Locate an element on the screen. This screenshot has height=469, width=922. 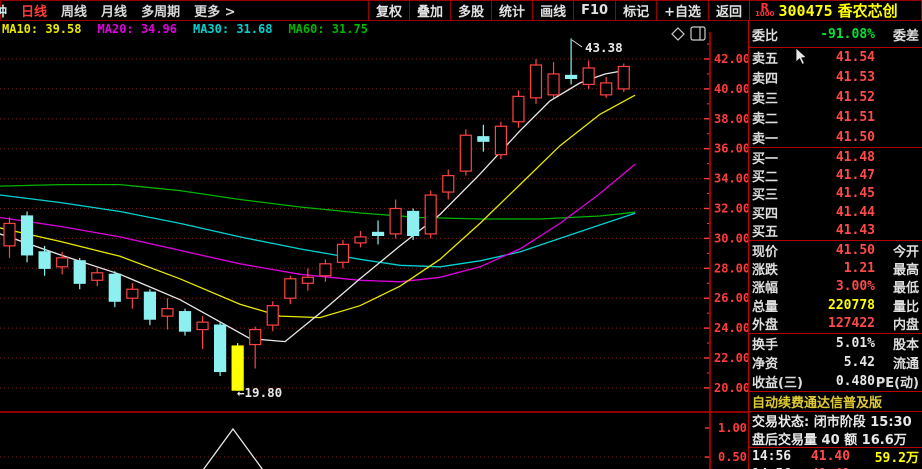
toolbar-button-复权: 复权 is located at coordinates (388, 10).